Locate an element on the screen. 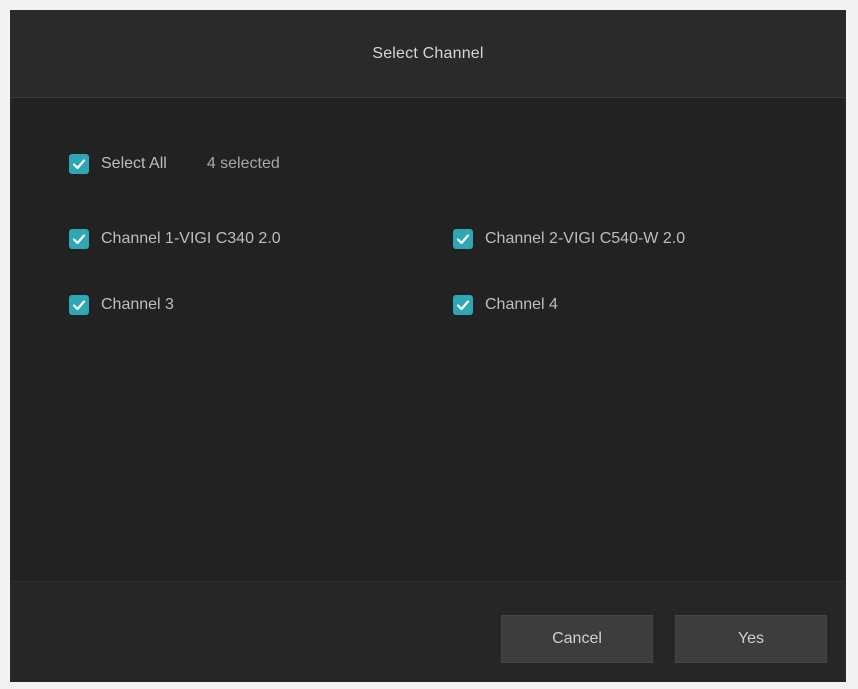 The image size is (858, 689). select-all-label: Select All is located at coordinates (134, 163).